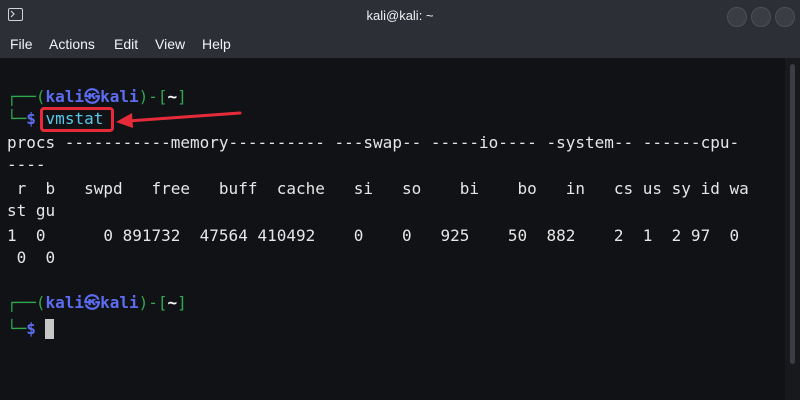  Describe the element at coordinates (77, 119) in the screenshot. I see `command-highlight-box` at that location.